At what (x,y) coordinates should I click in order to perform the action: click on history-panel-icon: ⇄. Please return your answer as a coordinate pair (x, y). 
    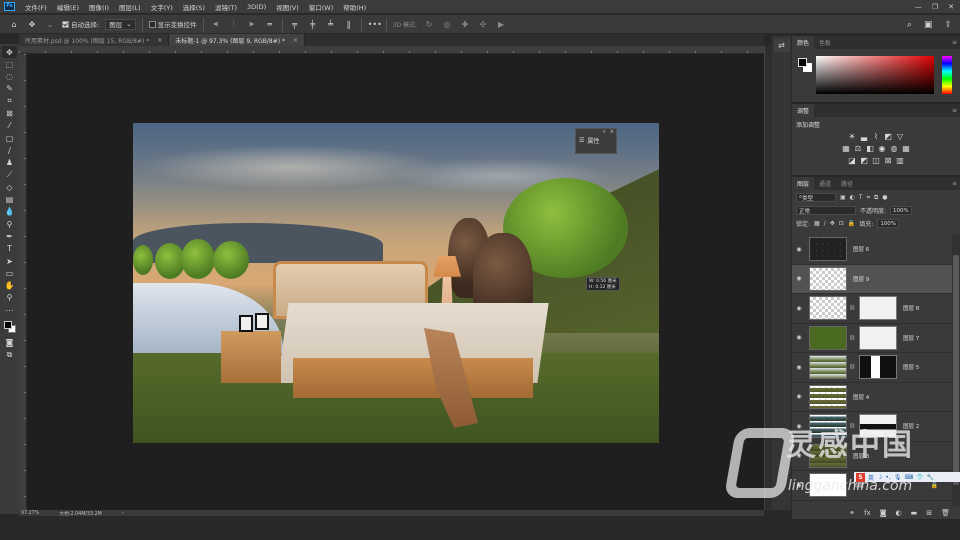
    Looking at the image, I should click on (781, 45).